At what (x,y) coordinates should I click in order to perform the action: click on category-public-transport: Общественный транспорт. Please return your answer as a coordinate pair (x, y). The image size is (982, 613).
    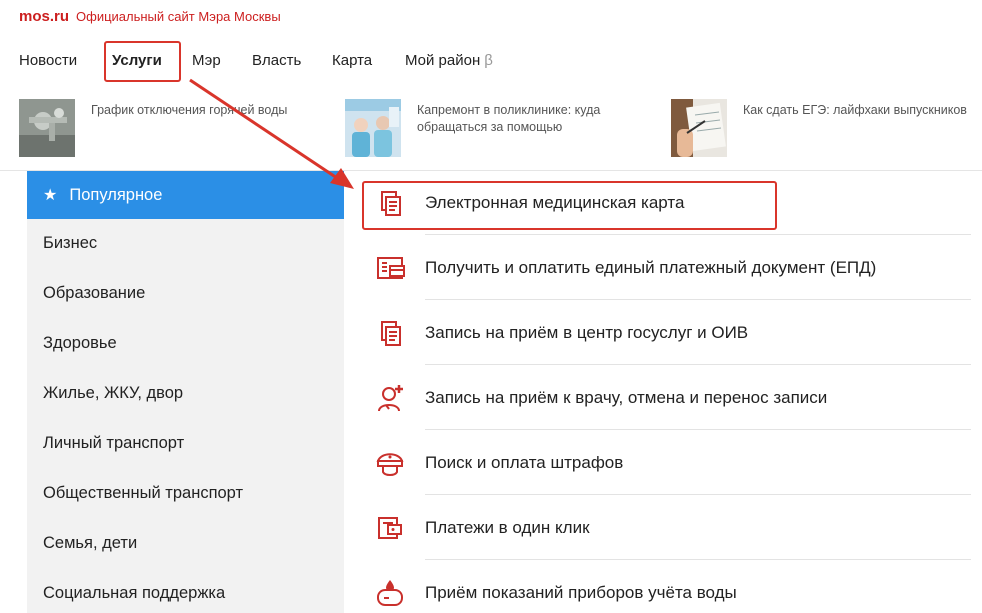
    Looking at the image, I should click on (143, 493).